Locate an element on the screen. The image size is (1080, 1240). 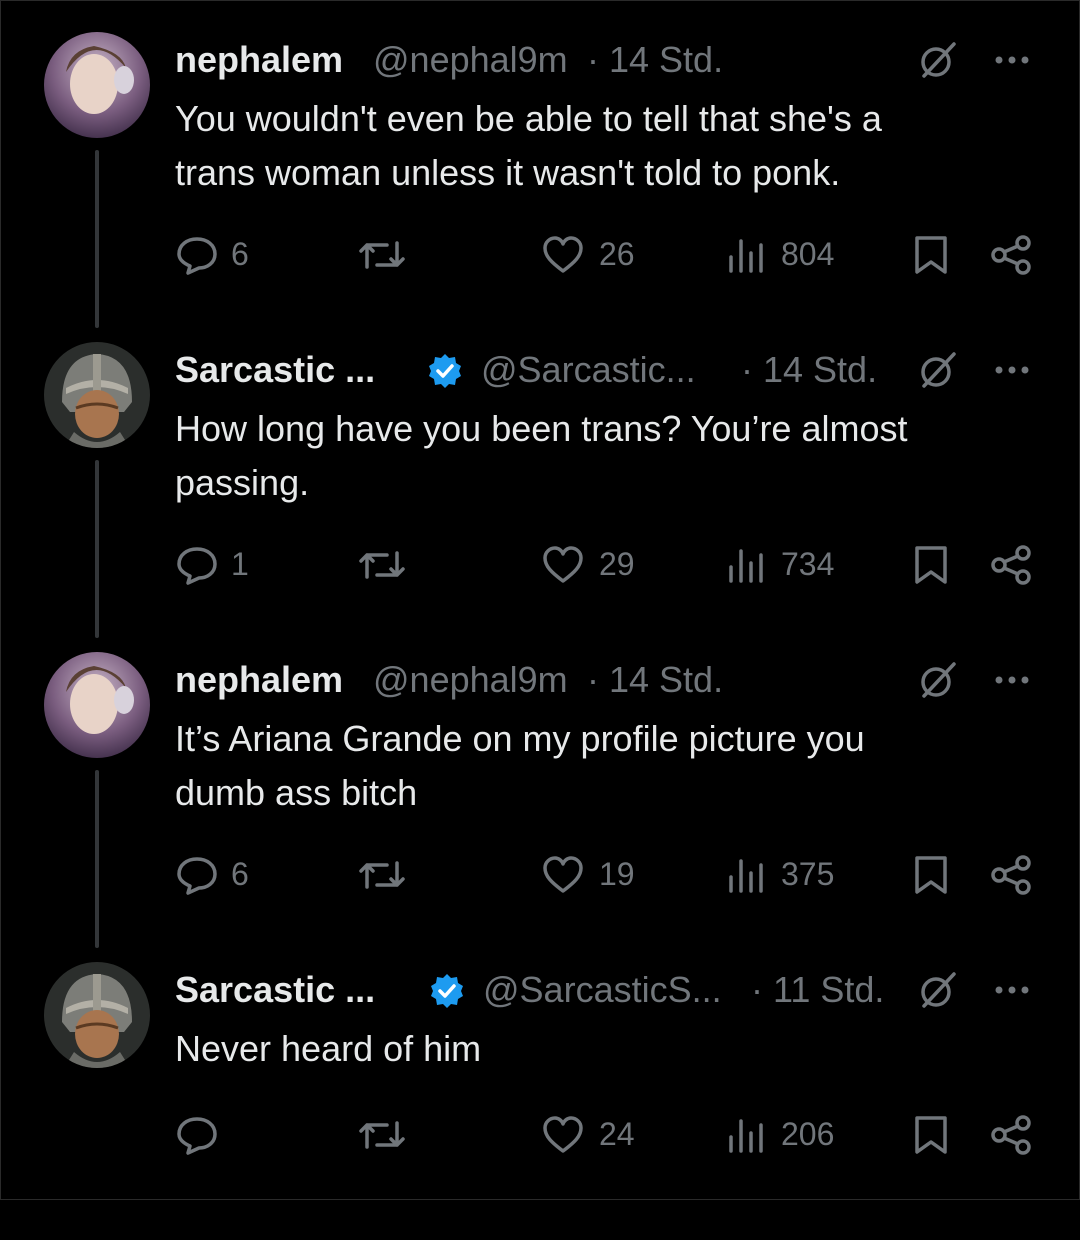
views-count: 734 is located at coordinates (808, 564).